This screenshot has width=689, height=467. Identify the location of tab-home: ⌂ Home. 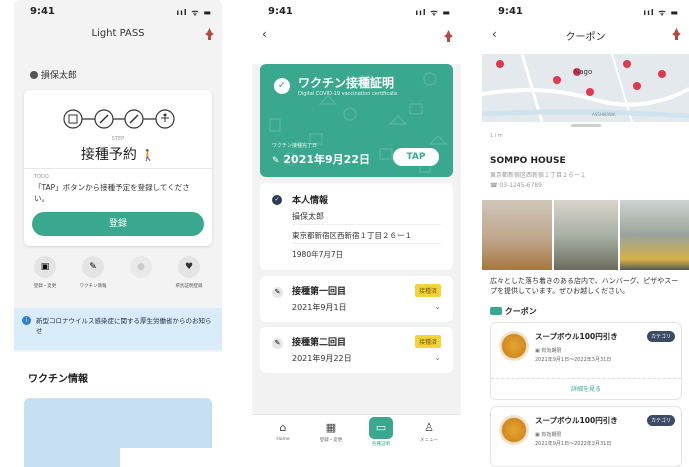
(283, 431).